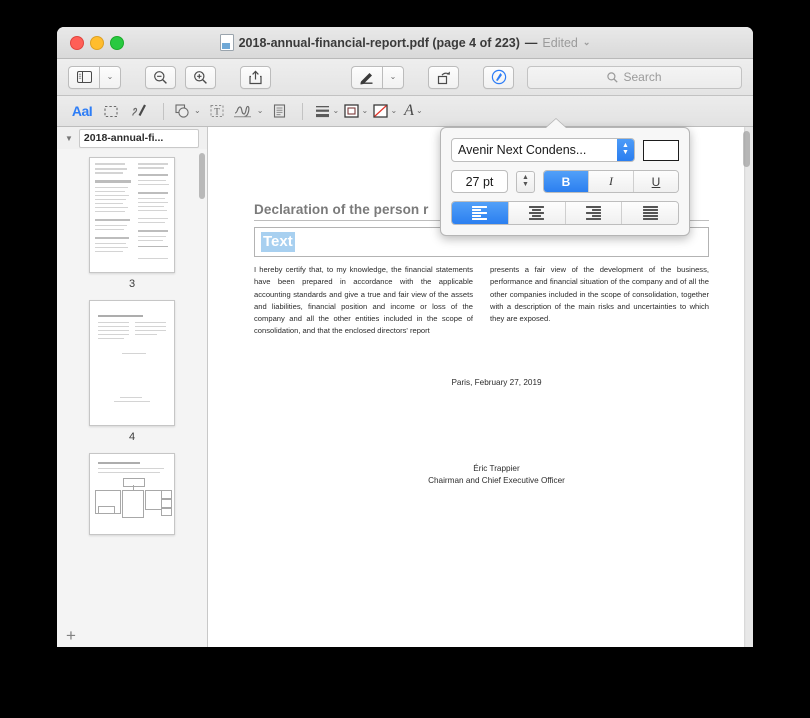 The image size is (810, 718). I want to click on title-dash: —, so click(531, 42).